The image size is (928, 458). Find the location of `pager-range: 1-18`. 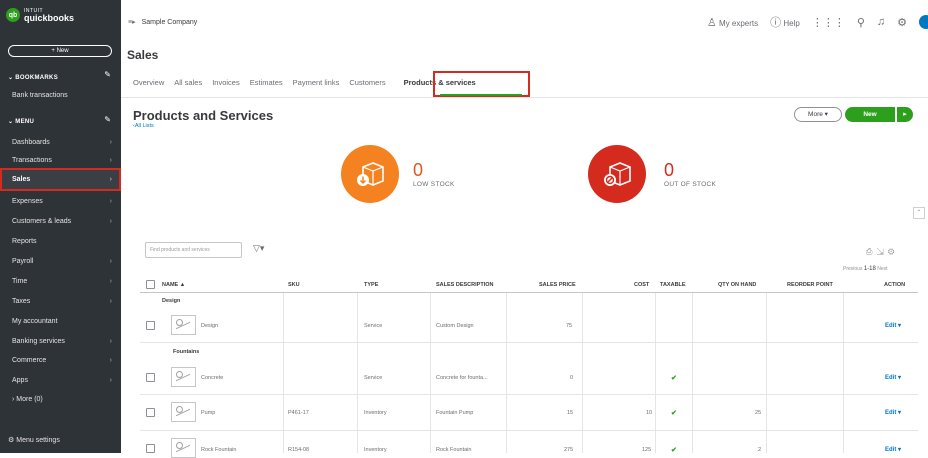

pager-range: 1-18 is located at coordinates (869, 269).